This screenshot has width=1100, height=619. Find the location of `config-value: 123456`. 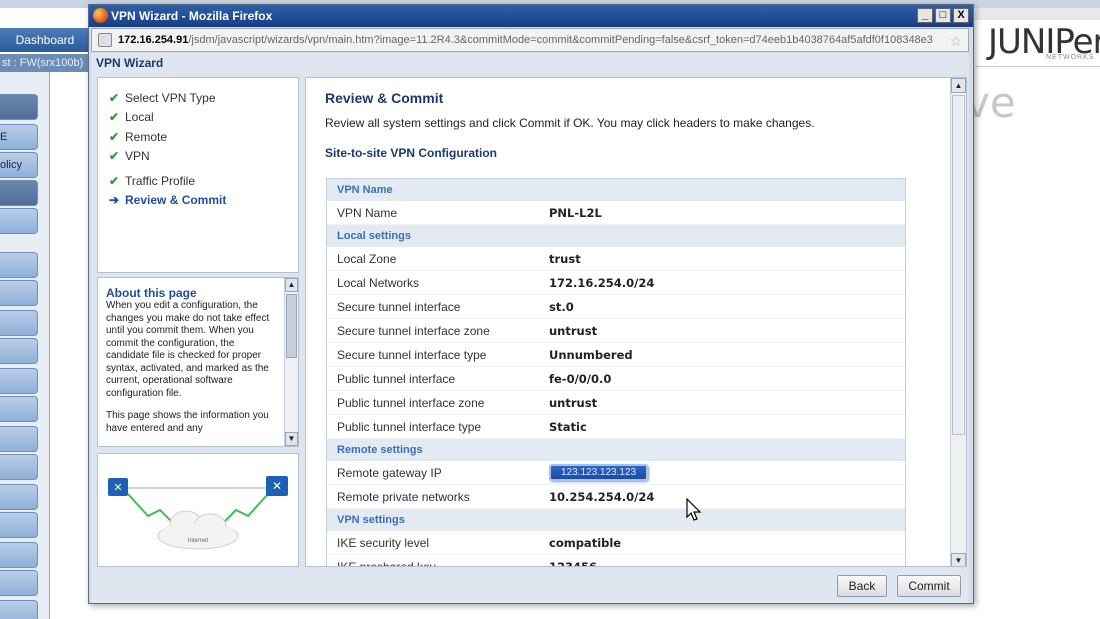

config-value: 123456 is located at coordinates (573, 563).